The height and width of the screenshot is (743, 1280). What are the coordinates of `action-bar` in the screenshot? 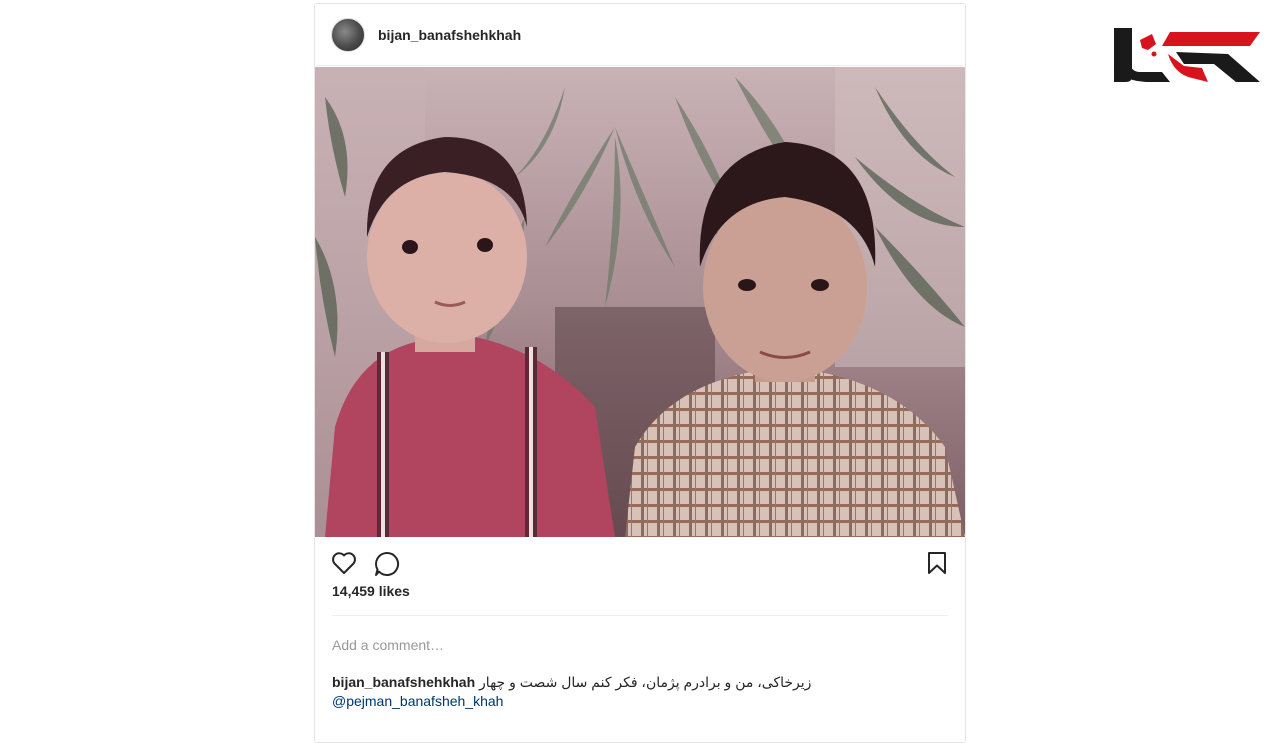 It's located at (640, 565).